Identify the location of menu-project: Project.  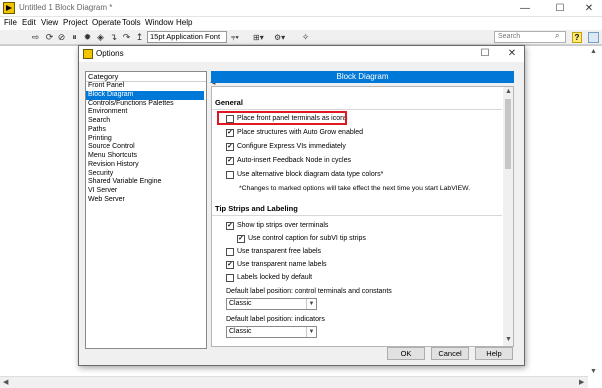
(75, 22).